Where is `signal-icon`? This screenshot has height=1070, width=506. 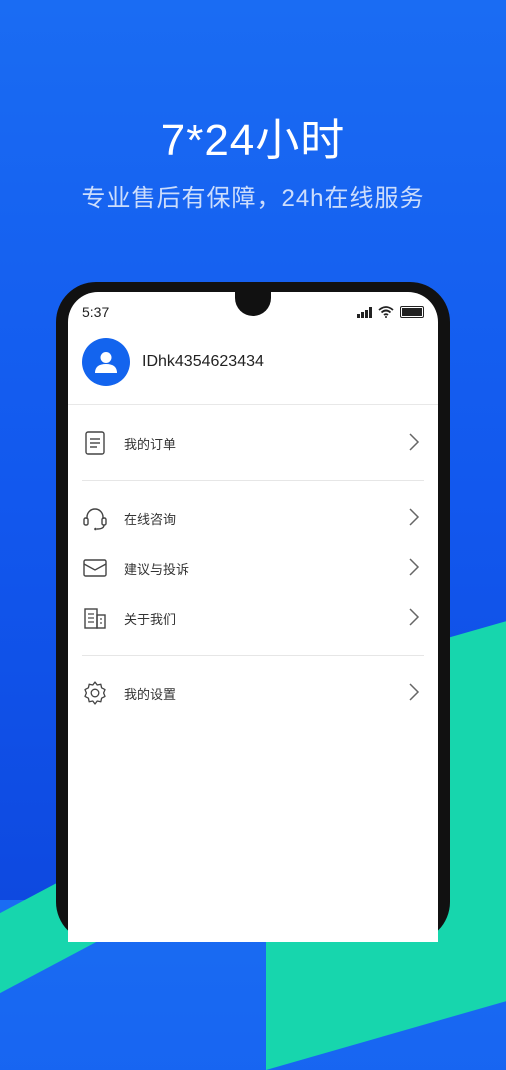
signal-icon is located at coordinates (364, 312).